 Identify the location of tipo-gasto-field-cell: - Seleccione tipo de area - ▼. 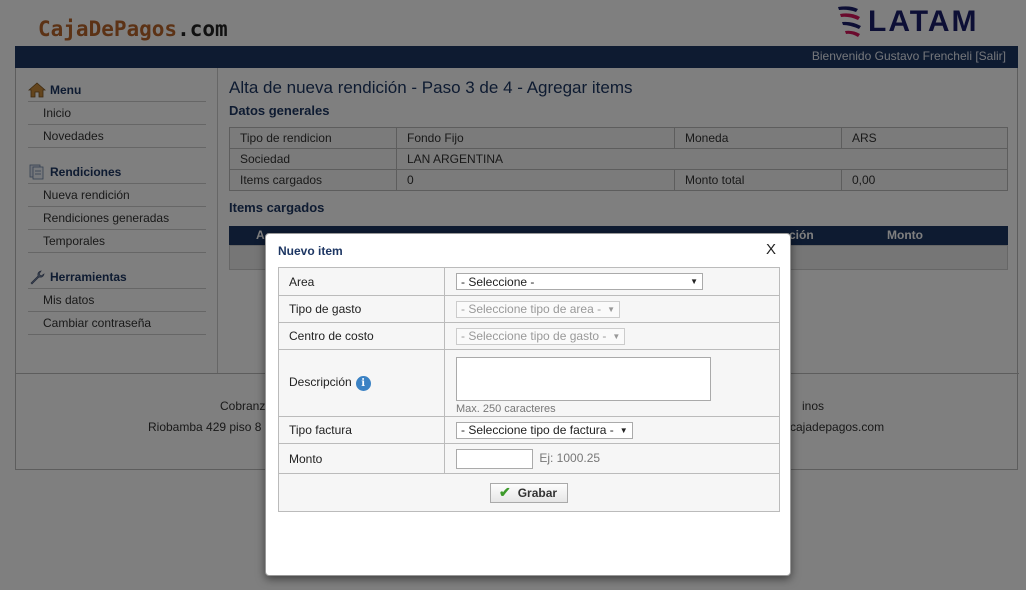
(612, 309).